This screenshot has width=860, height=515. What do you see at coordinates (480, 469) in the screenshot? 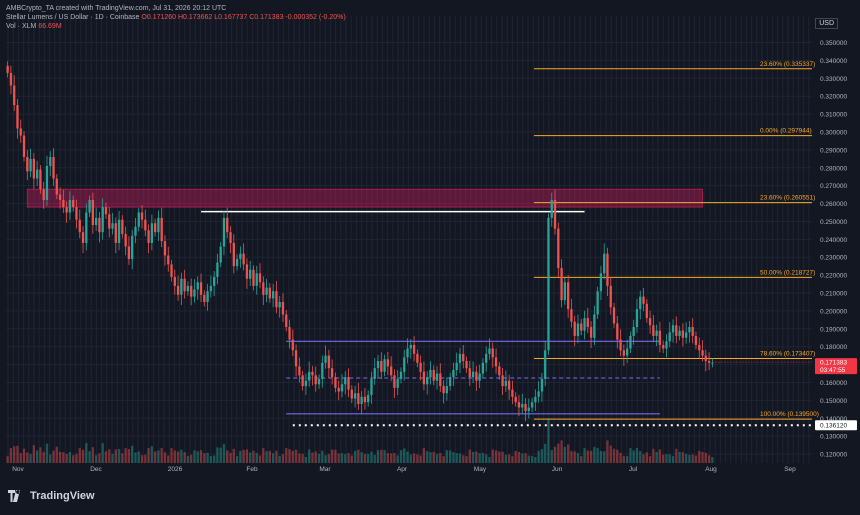
I see `x-tick-label: May` at bounding box center [480, 469].